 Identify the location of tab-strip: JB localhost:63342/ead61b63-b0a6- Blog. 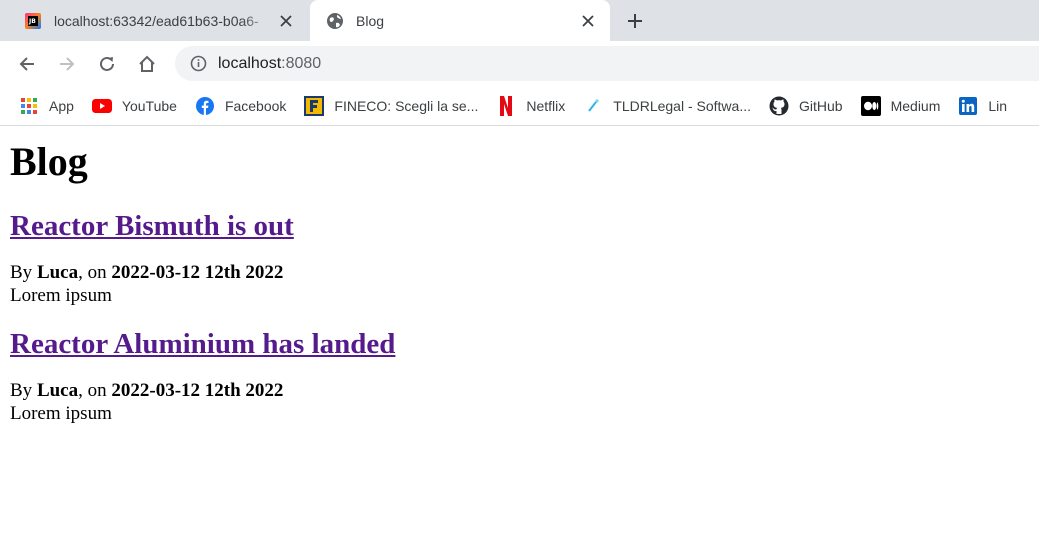
(519, 20).